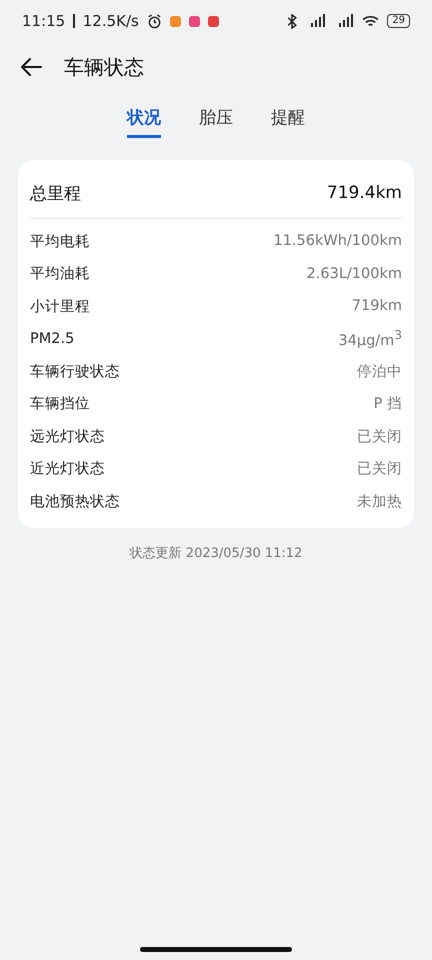 Image resolution: width=432 pixels, height=960 pixels. What do you see at coordinates (370, 339) in the screenshot?
I see `row-value: 34μg/m$^{3}$` at bounding box center [370, 339].